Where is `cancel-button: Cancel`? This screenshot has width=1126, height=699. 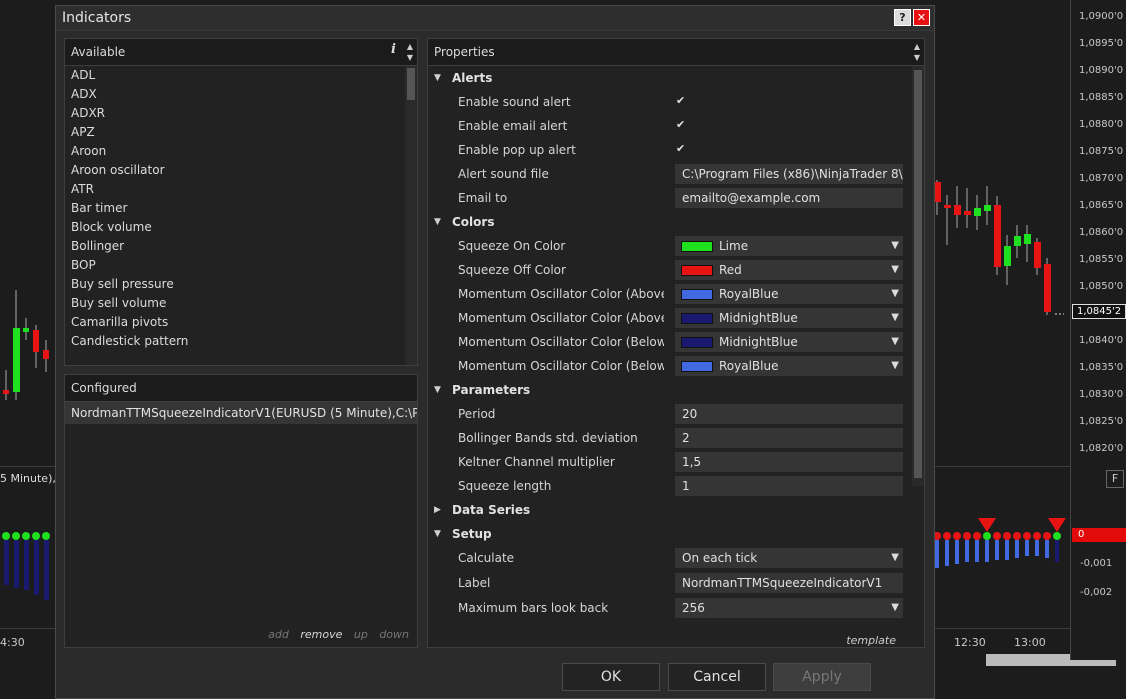
cancel-button: Cancel is located at coordinates (717, 677).